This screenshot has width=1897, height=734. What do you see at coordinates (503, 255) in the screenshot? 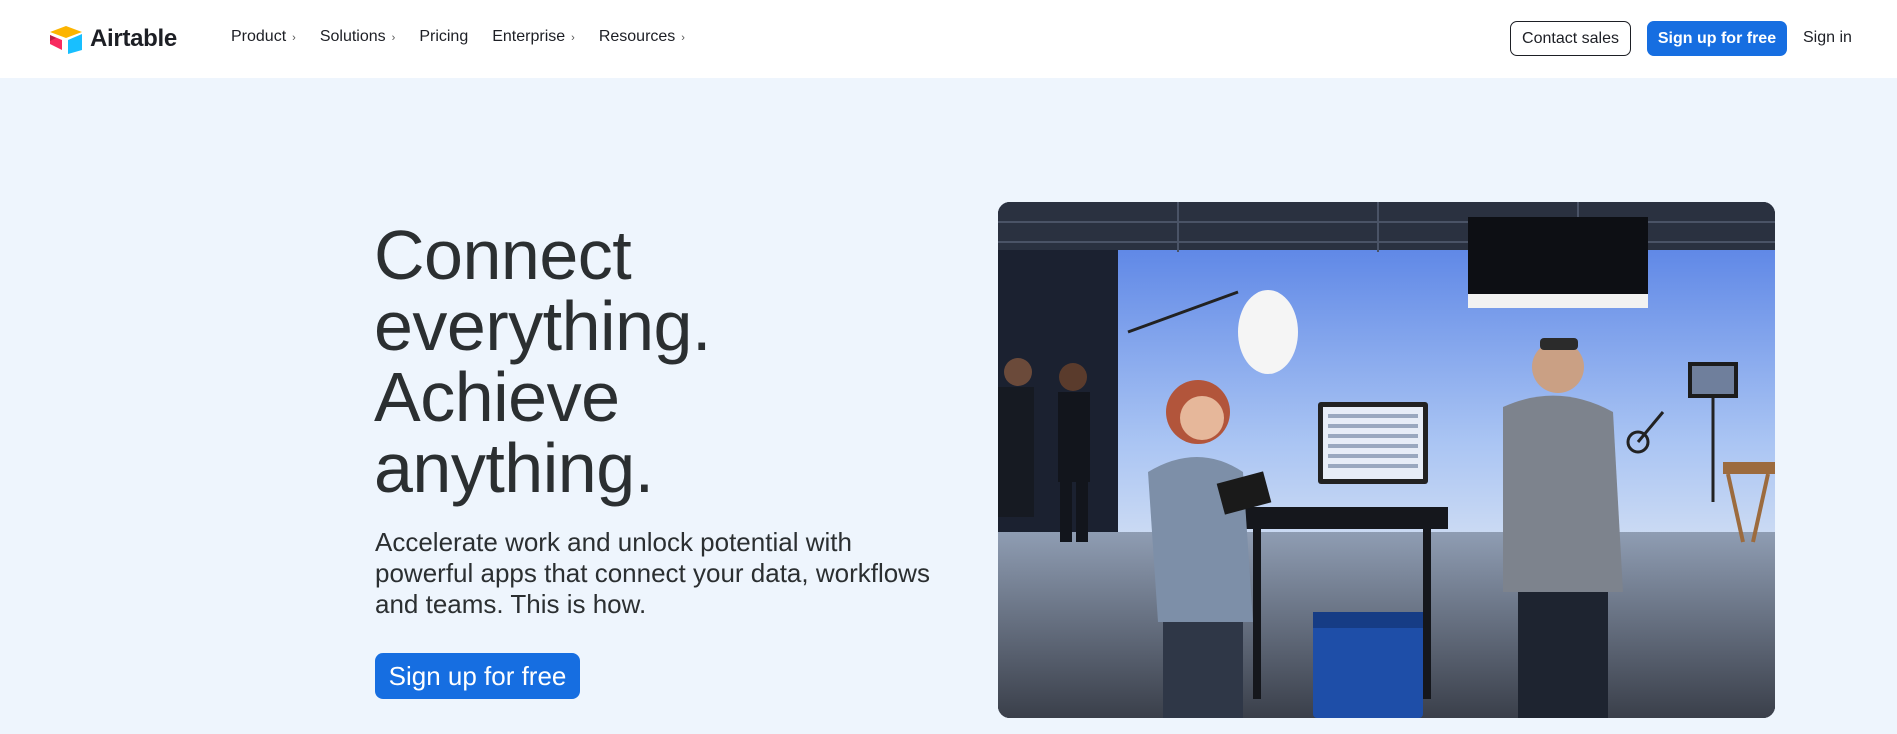
I see `hero-title-line: Connect` at bounding box center [503, 255].